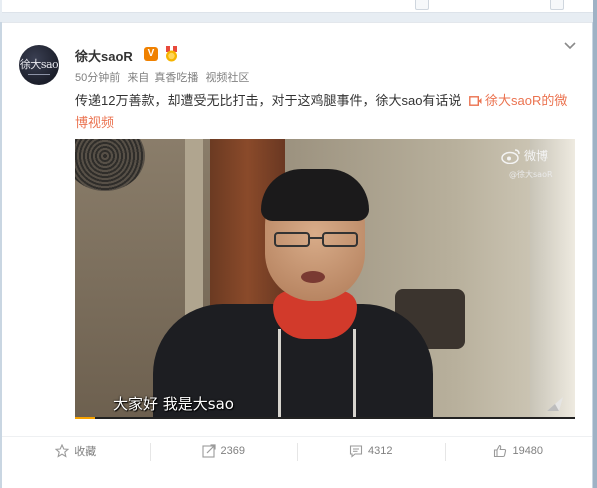 The height and width of the screenshot is (488, 597). What do you see at coordinates (268, 100) in the screenshot?
I see `post-body: 传递12万善款，却遭受无比打击，对于这鸡腿事件，徐大sao有话说` at bounding box center [268, 100].